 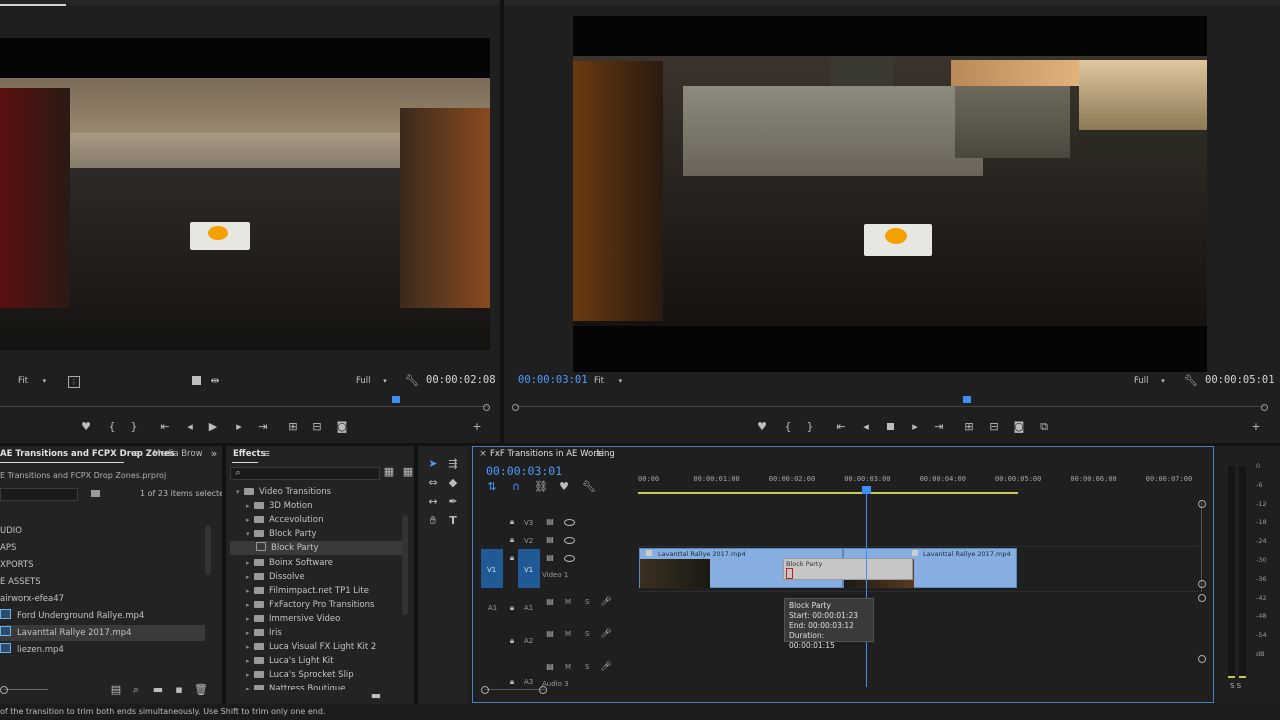 I want to click on zoom-slider-knob, so click(x=4, y=690).